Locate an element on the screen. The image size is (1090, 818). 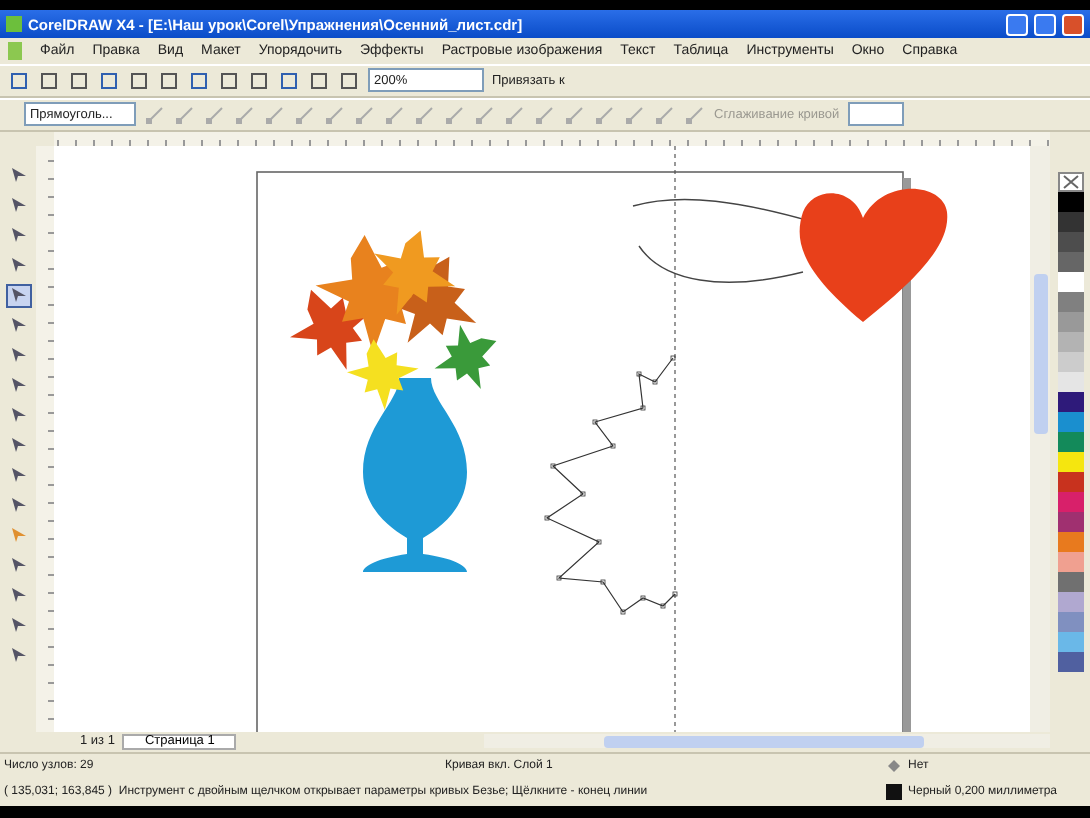
close-button is located at coordinates (1073, 24).